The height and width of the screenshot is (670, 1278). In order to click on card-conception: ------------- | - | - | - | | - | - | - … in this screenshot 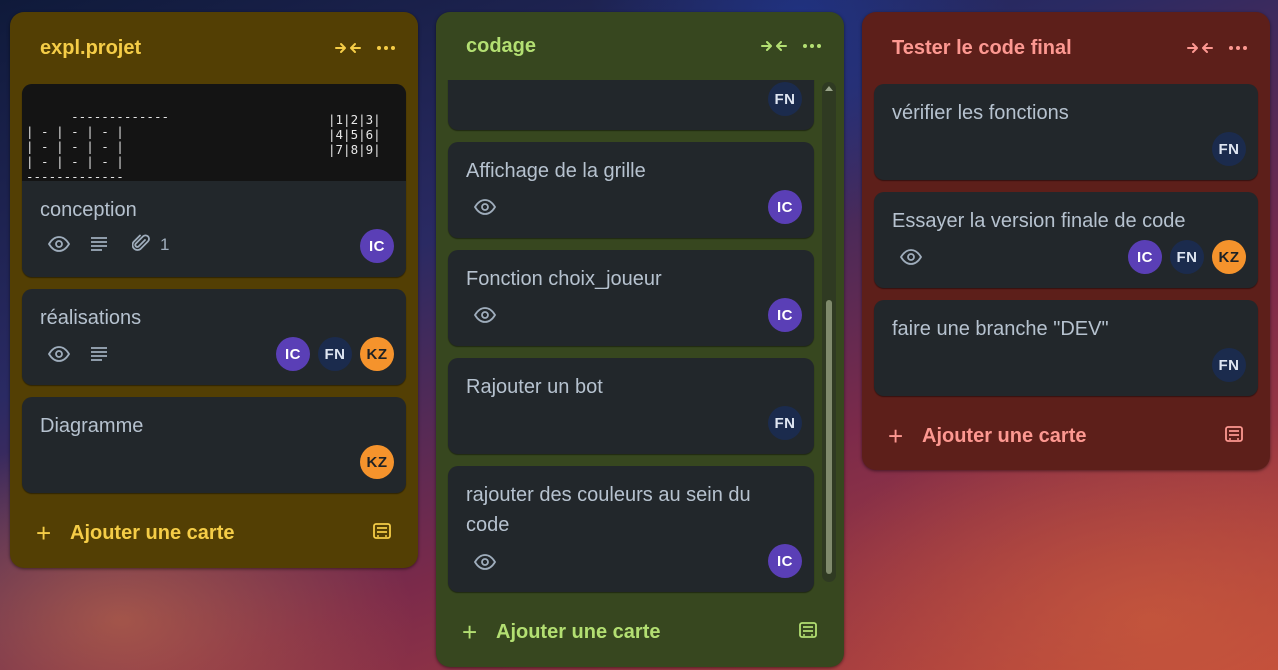, I will do `click(214, 180)`.